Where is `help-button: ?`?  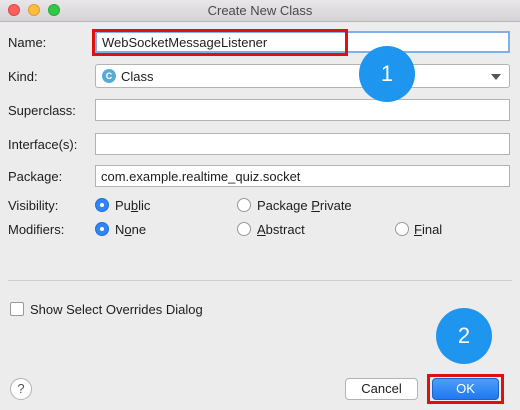 help-button: ? is located at coordinates (21, 389).